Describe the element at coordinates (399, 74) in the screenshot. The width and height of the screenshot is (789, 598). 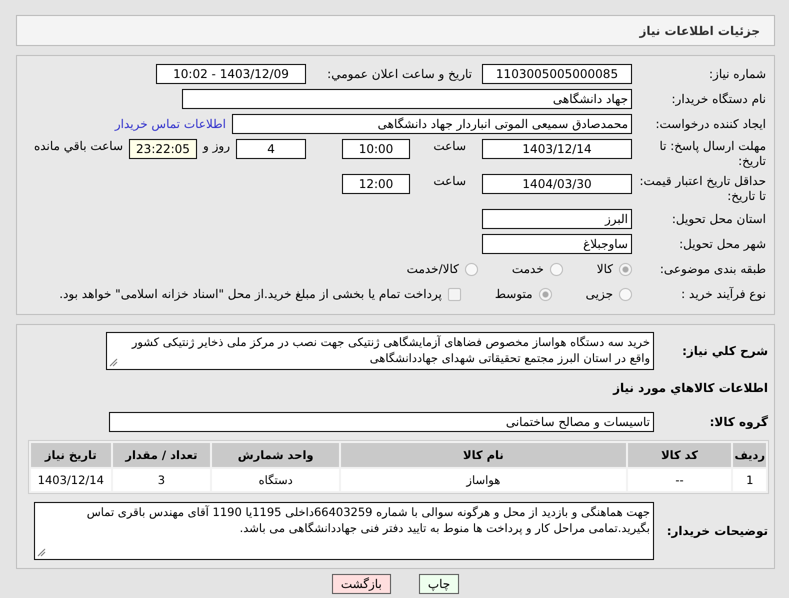
I see `field-label: تاریخ و ساعت اعلان عمومي:` at that location.